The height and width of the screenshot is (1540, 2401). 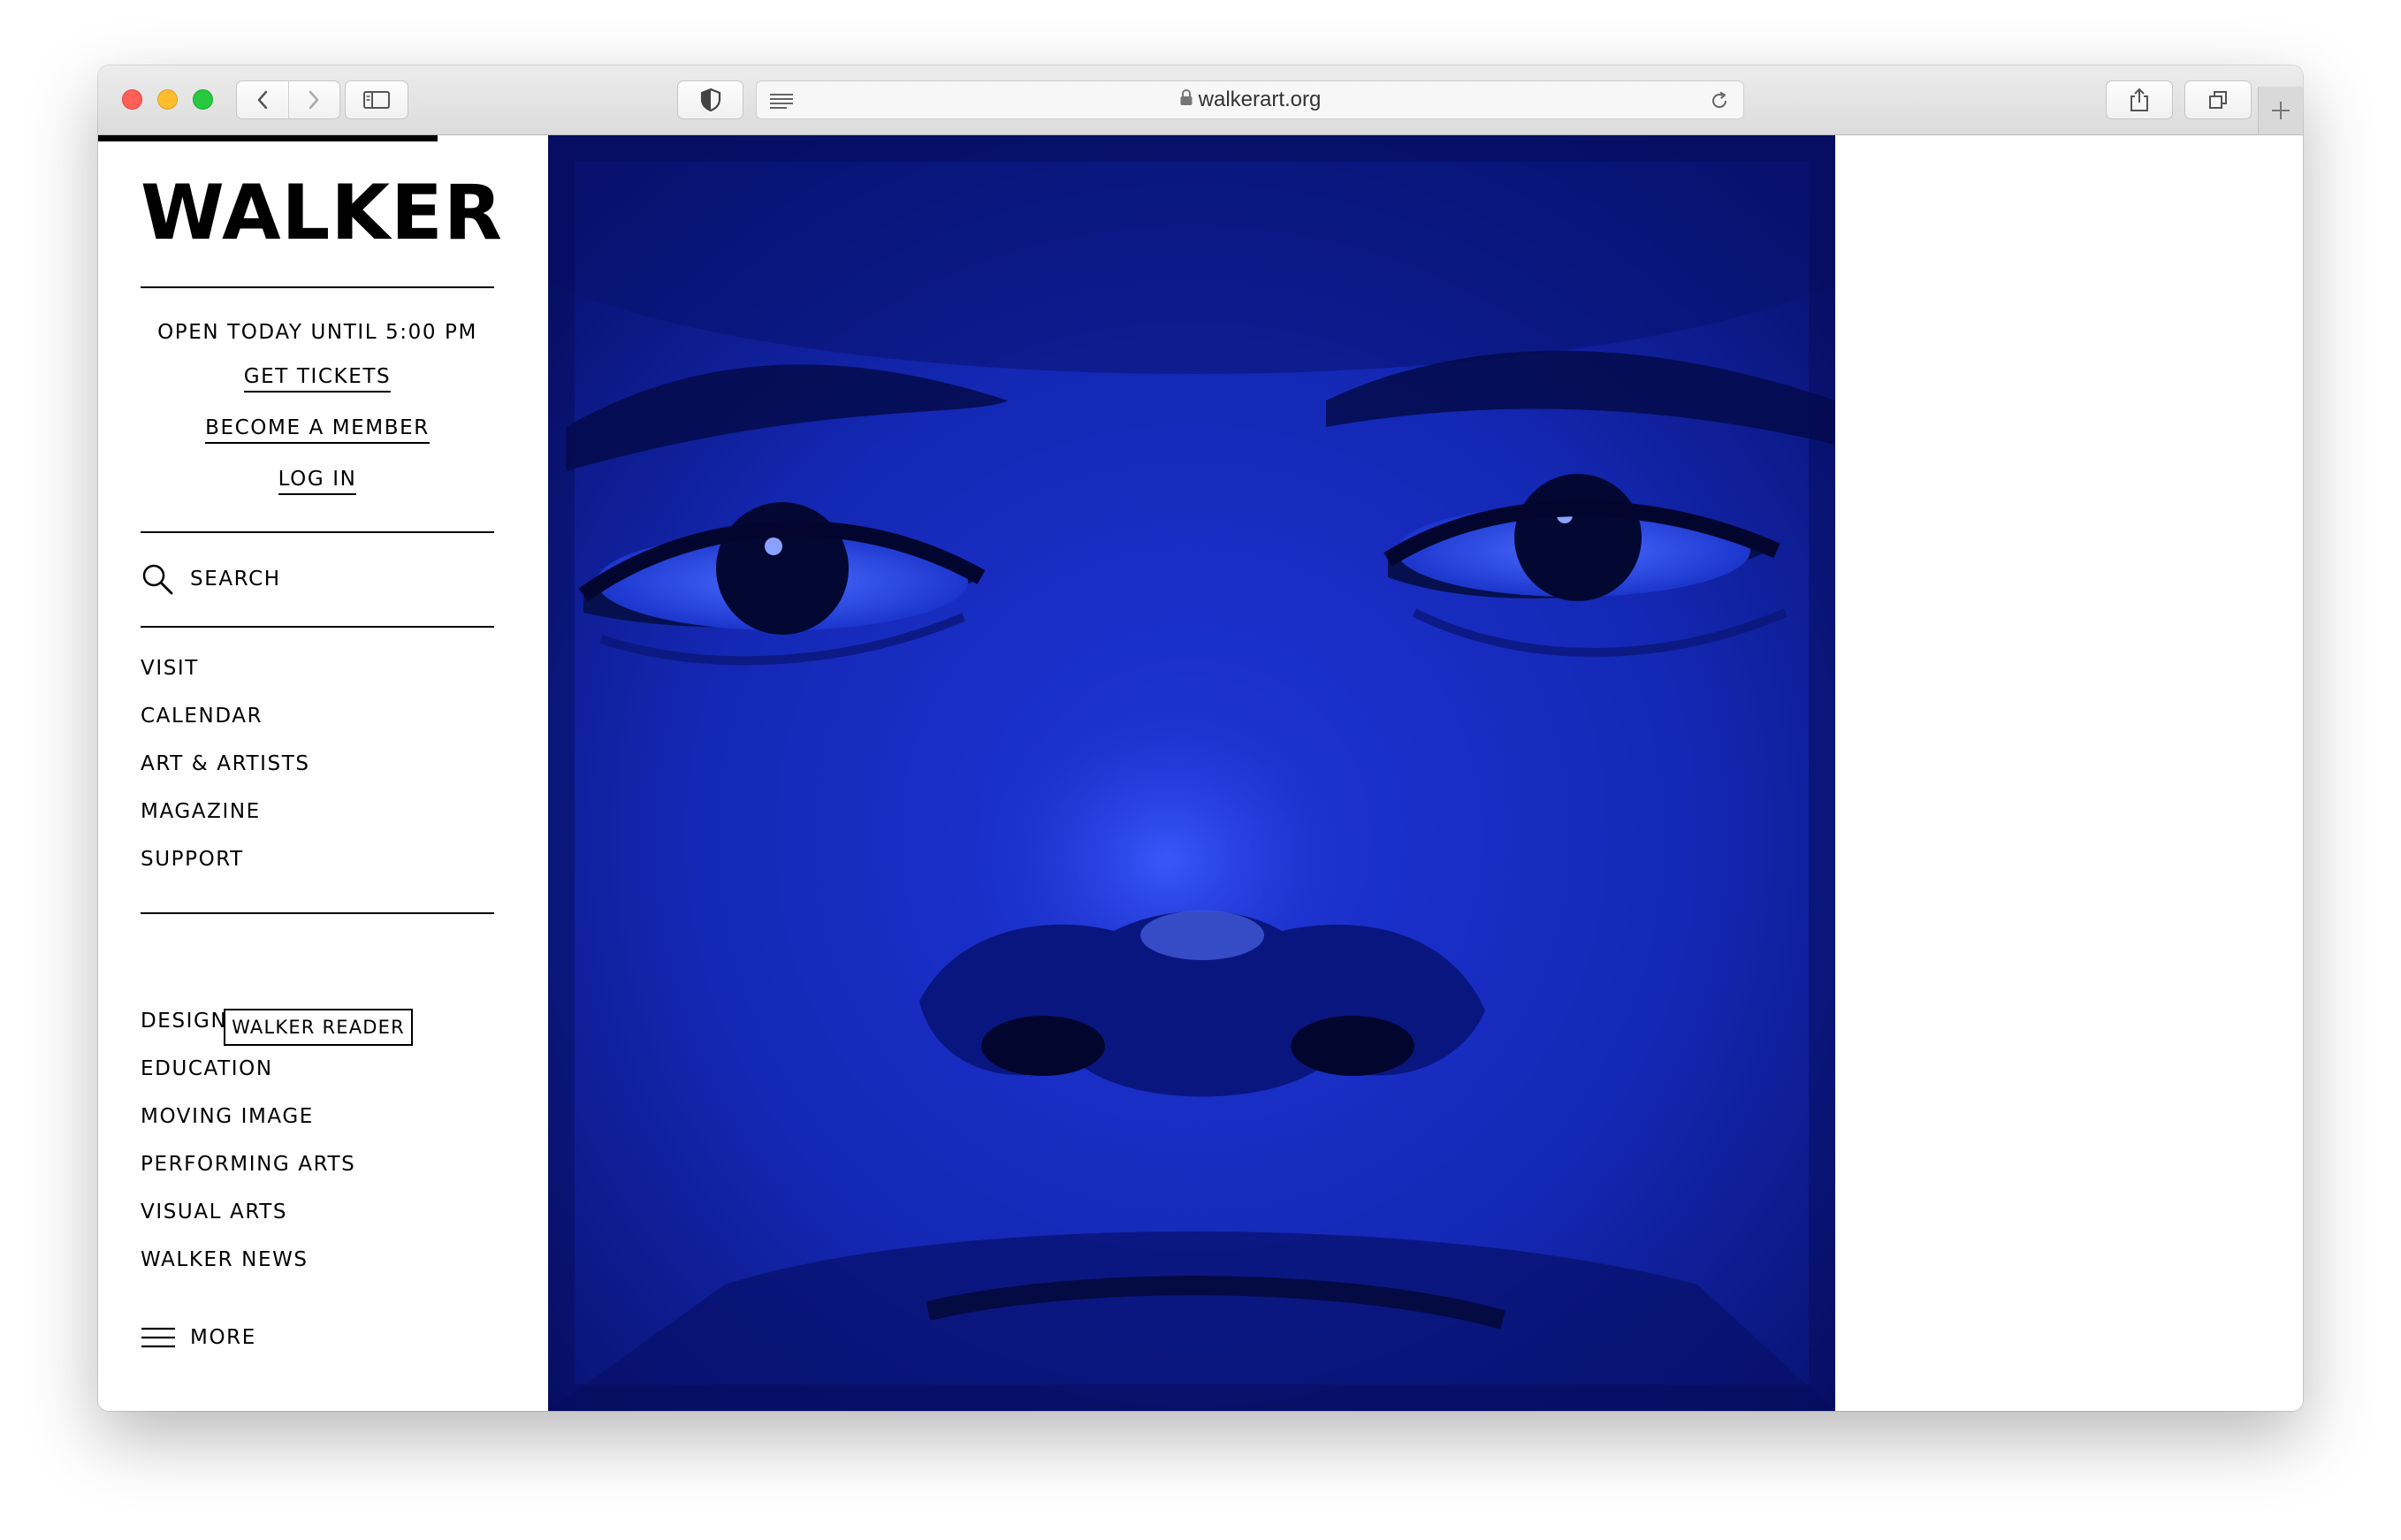 I want to click on more-menu-button: MORE, so click(x=198, y=1338).